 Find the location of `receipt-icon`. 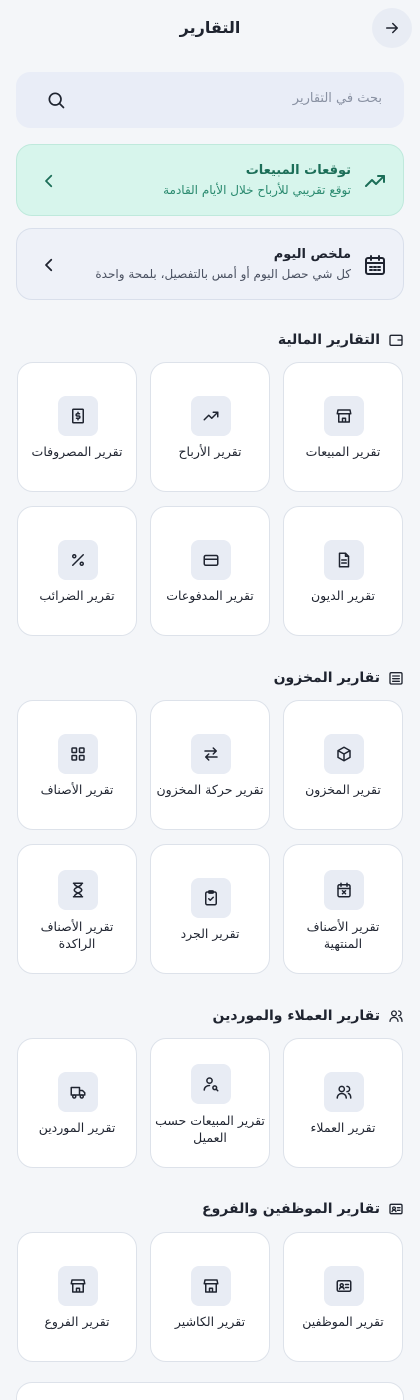

receipt-icon is located at coordinates (78, 416).